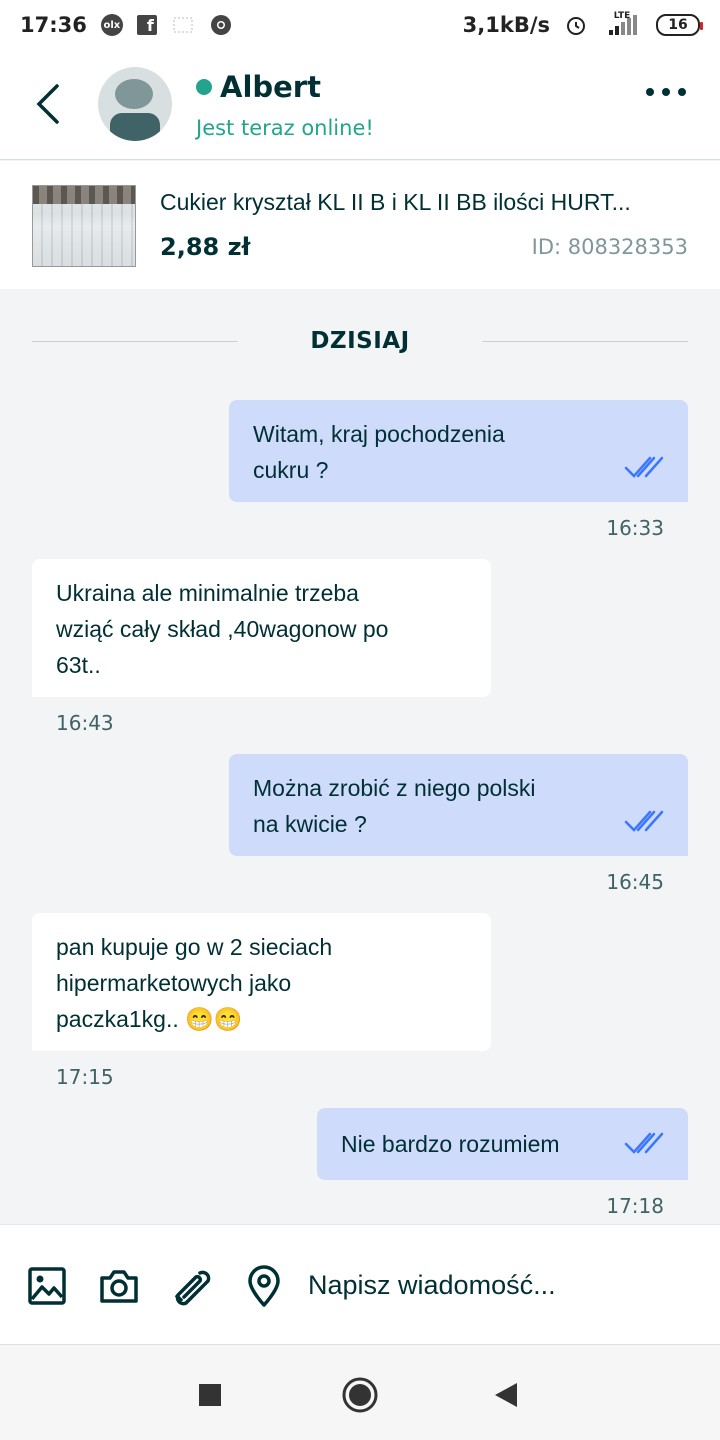 This screenshot has height=1440, width=720. What do you see at coordinates (458, 451) in the screenshot?
I see `message-bubble-outgoing: Witam, kraj pochodzenia cukru ?` at bounding box center [458, 451].